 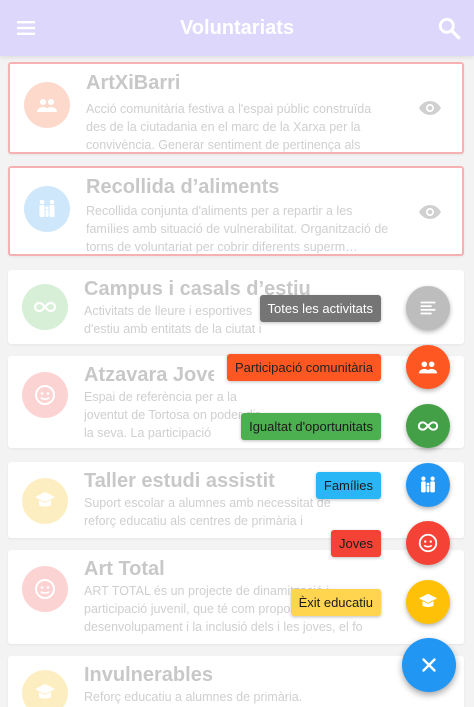 I want to click on fab-close-button, so click(x=429, y=665).